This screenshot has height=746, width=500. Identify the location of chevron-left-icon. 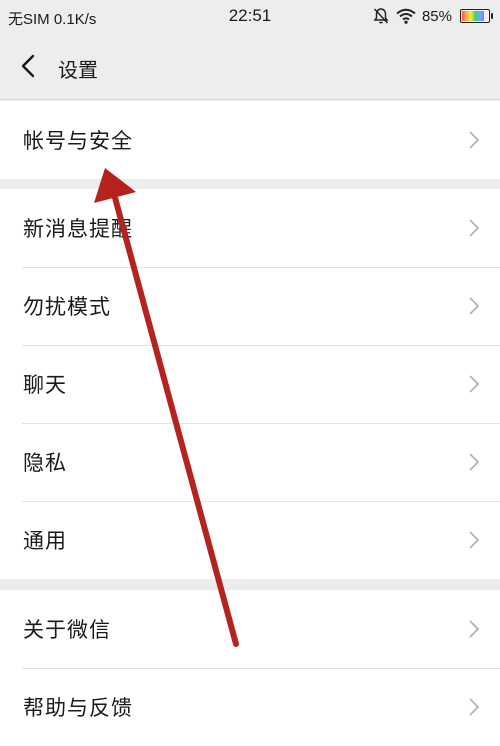
(29, 66).